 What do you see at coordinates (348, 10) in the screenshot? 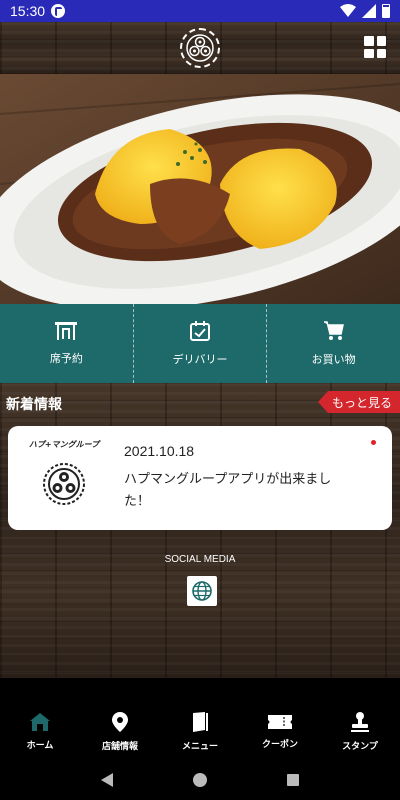
I see `wifi-icon` at bounding box center [348, 10].